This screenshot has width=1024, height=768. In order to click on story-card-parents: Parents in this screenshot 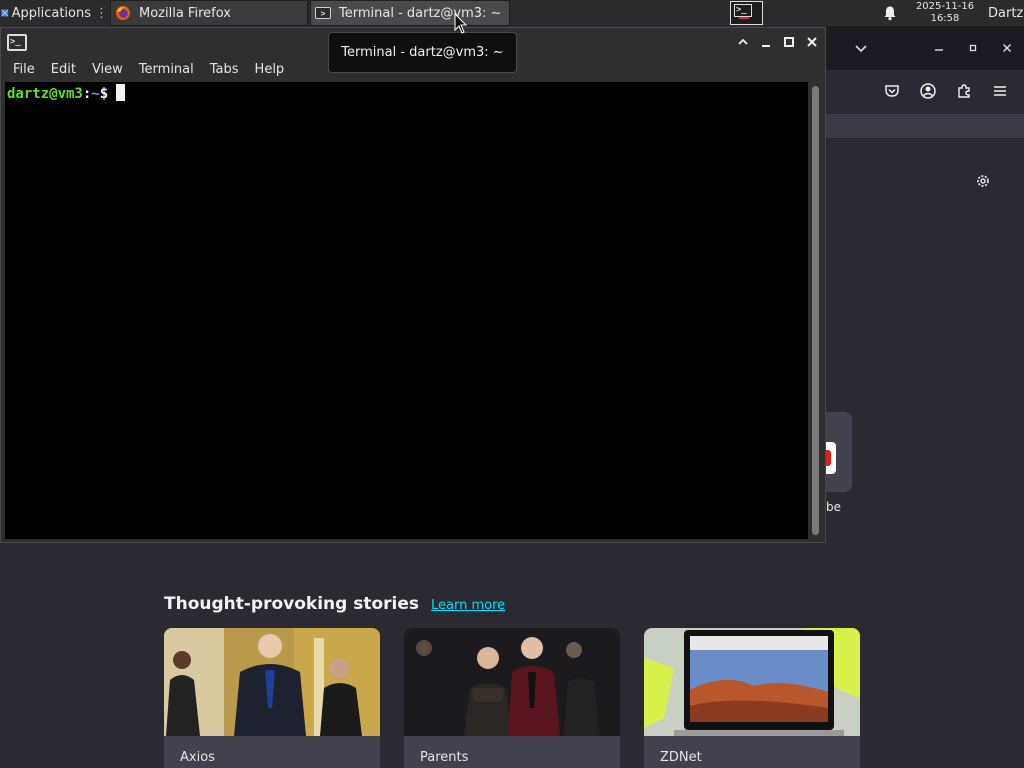, I will do `click(512, 698)`.